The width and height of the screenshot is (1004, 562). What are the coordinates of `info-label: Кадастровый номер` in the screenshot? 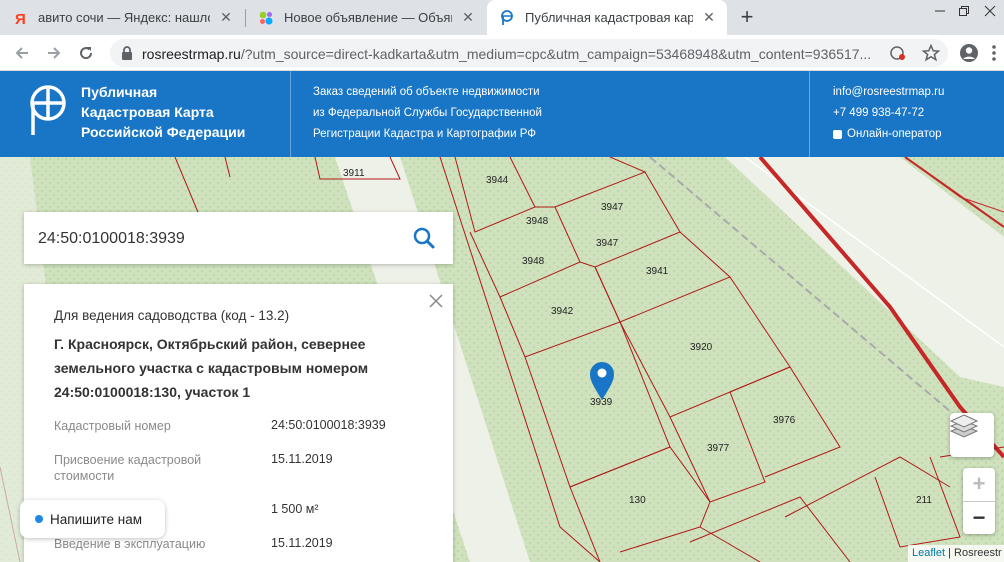 It's located at (112, 426).